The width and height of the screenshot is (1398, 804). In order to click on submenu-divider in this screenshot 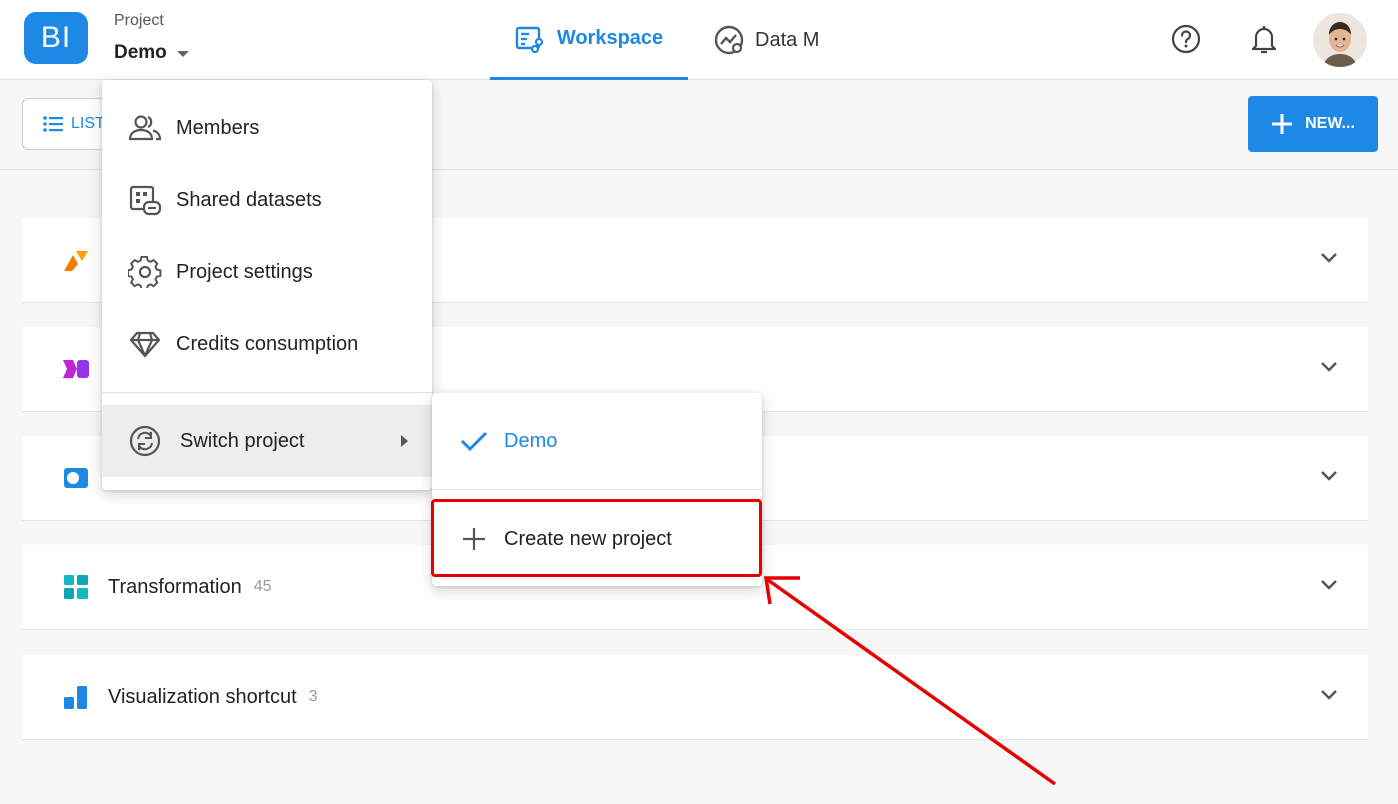, I will do `click(597, 489)`.